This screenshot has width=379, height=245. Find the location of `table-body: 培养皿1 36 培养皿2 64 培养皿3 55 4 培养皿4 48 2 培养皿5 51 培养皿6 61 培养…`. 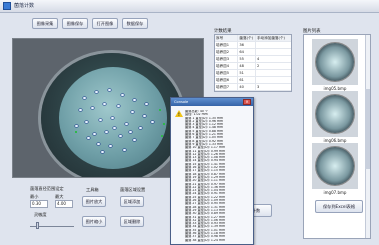

table-body: 培养皿1 36 培养皿2 64 培养皿3 55 4 培养皿4 48 2 培养皿5 51 培养皿6 61 培养… is located at coordinates (253, 66).